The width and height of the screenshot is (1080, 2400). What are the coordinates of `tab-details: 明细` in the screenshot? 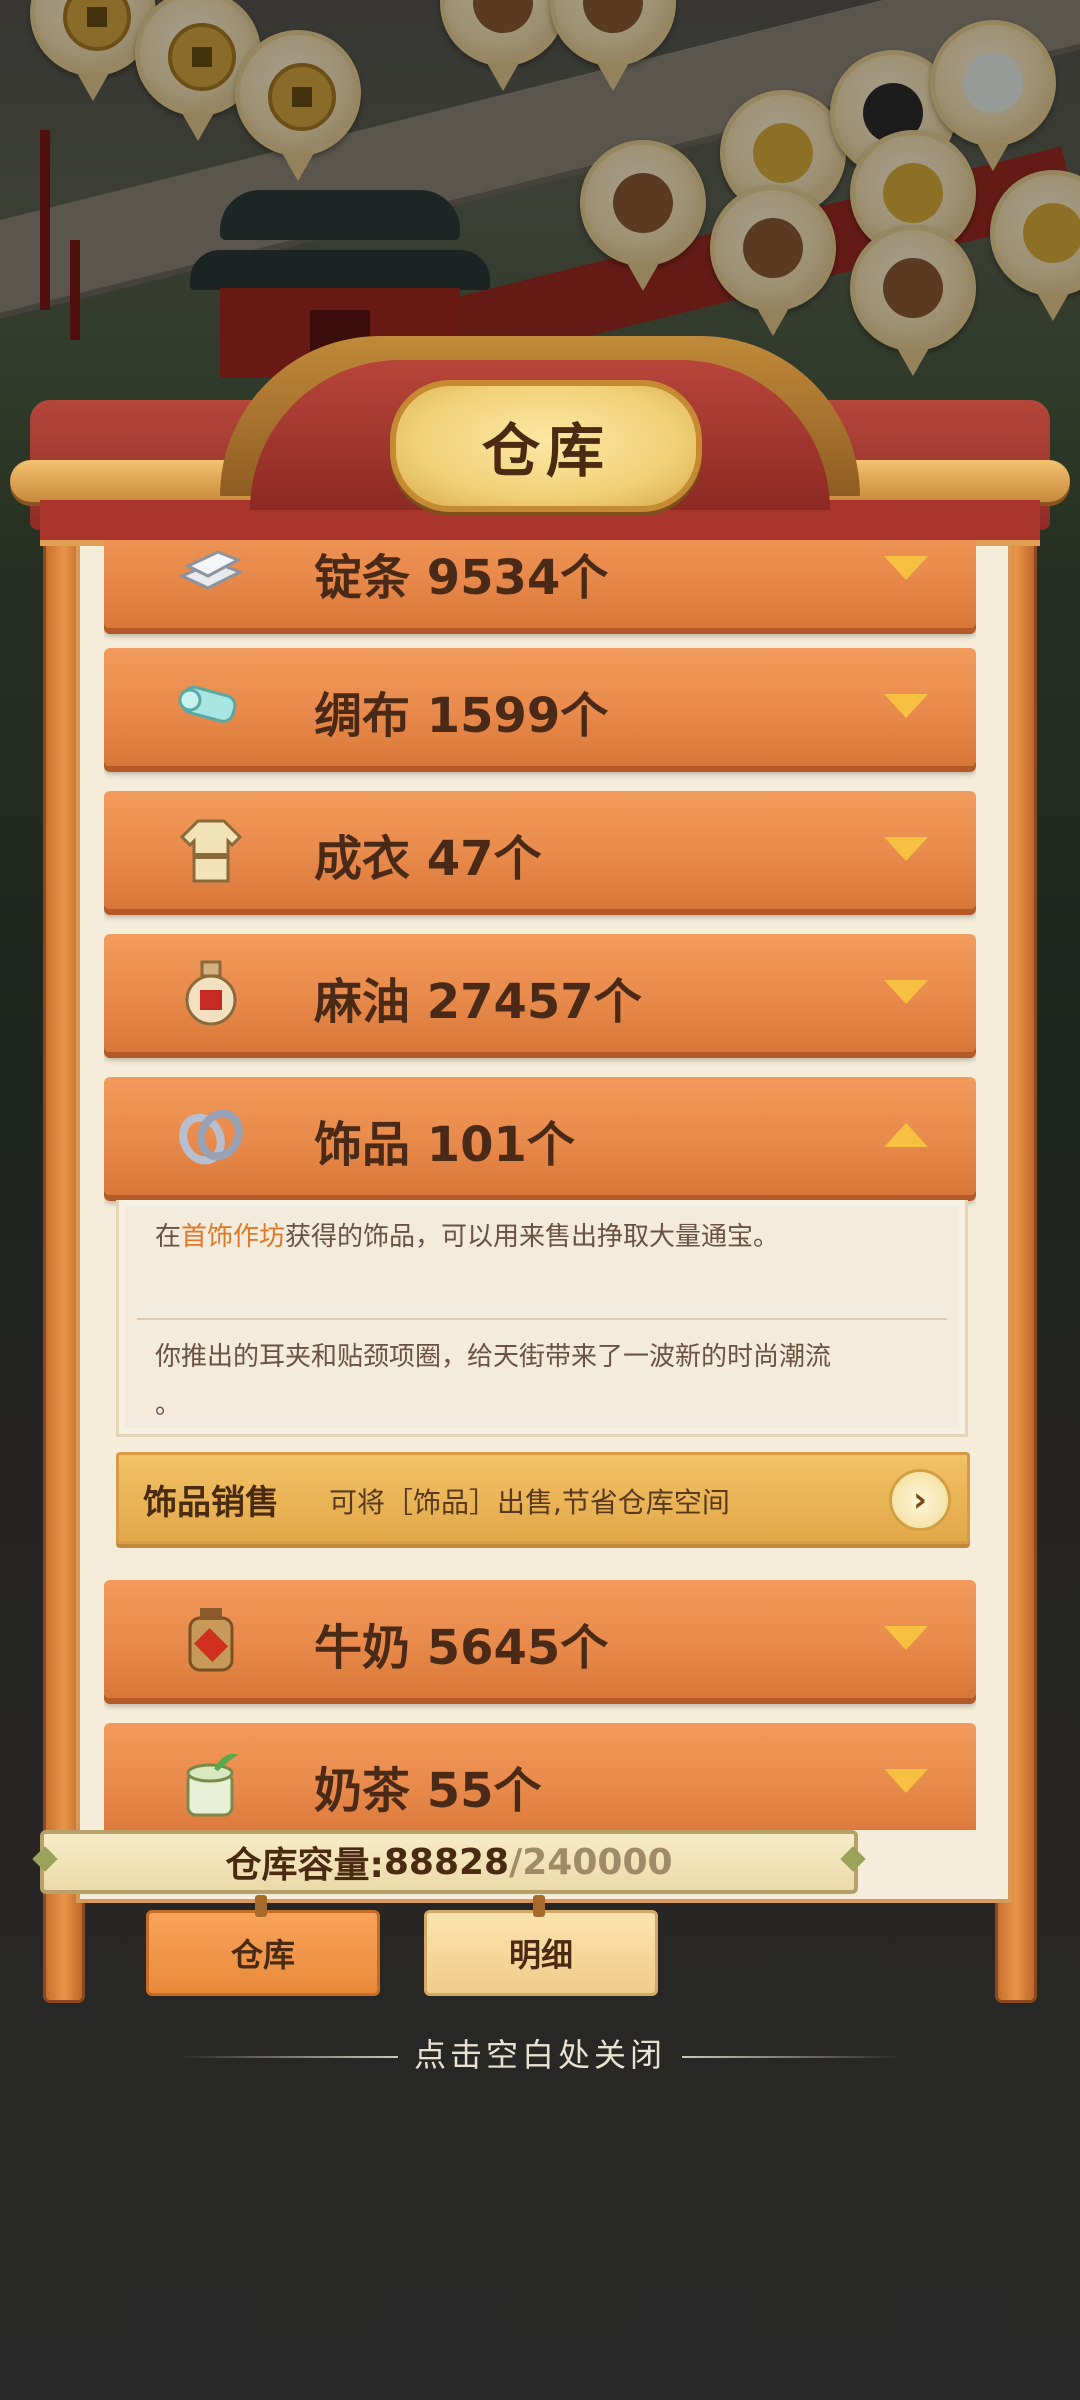 It's located at (541, 1945).